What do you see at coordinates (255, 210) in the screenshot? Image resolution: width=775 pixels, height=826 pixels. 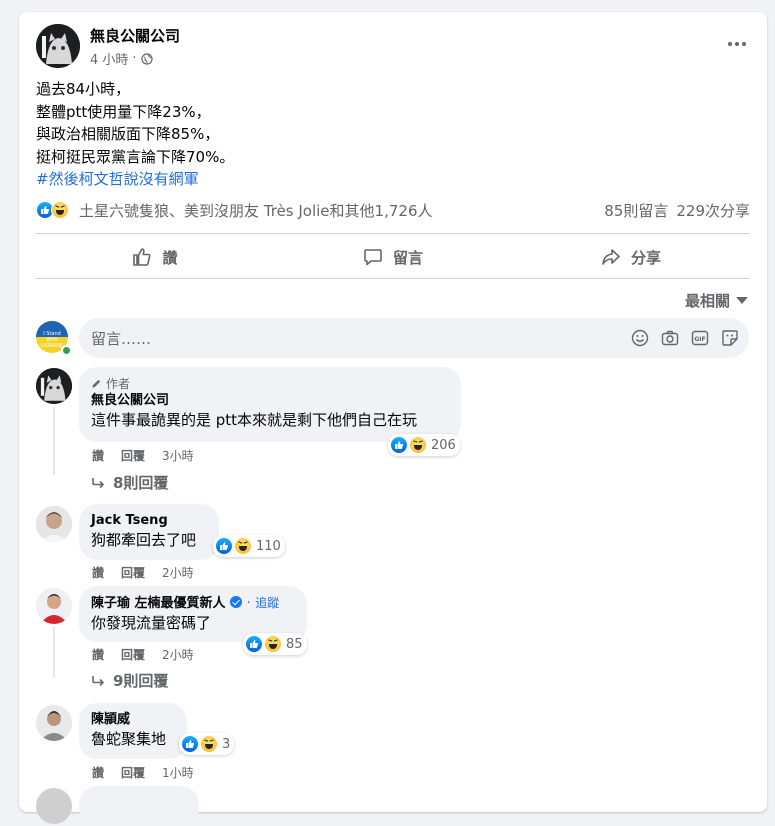 I see `reaction-names: 土星六號隻狼、美到沒朋友 Très Jolie和其他1,726人` at bounding box center [255, 210].